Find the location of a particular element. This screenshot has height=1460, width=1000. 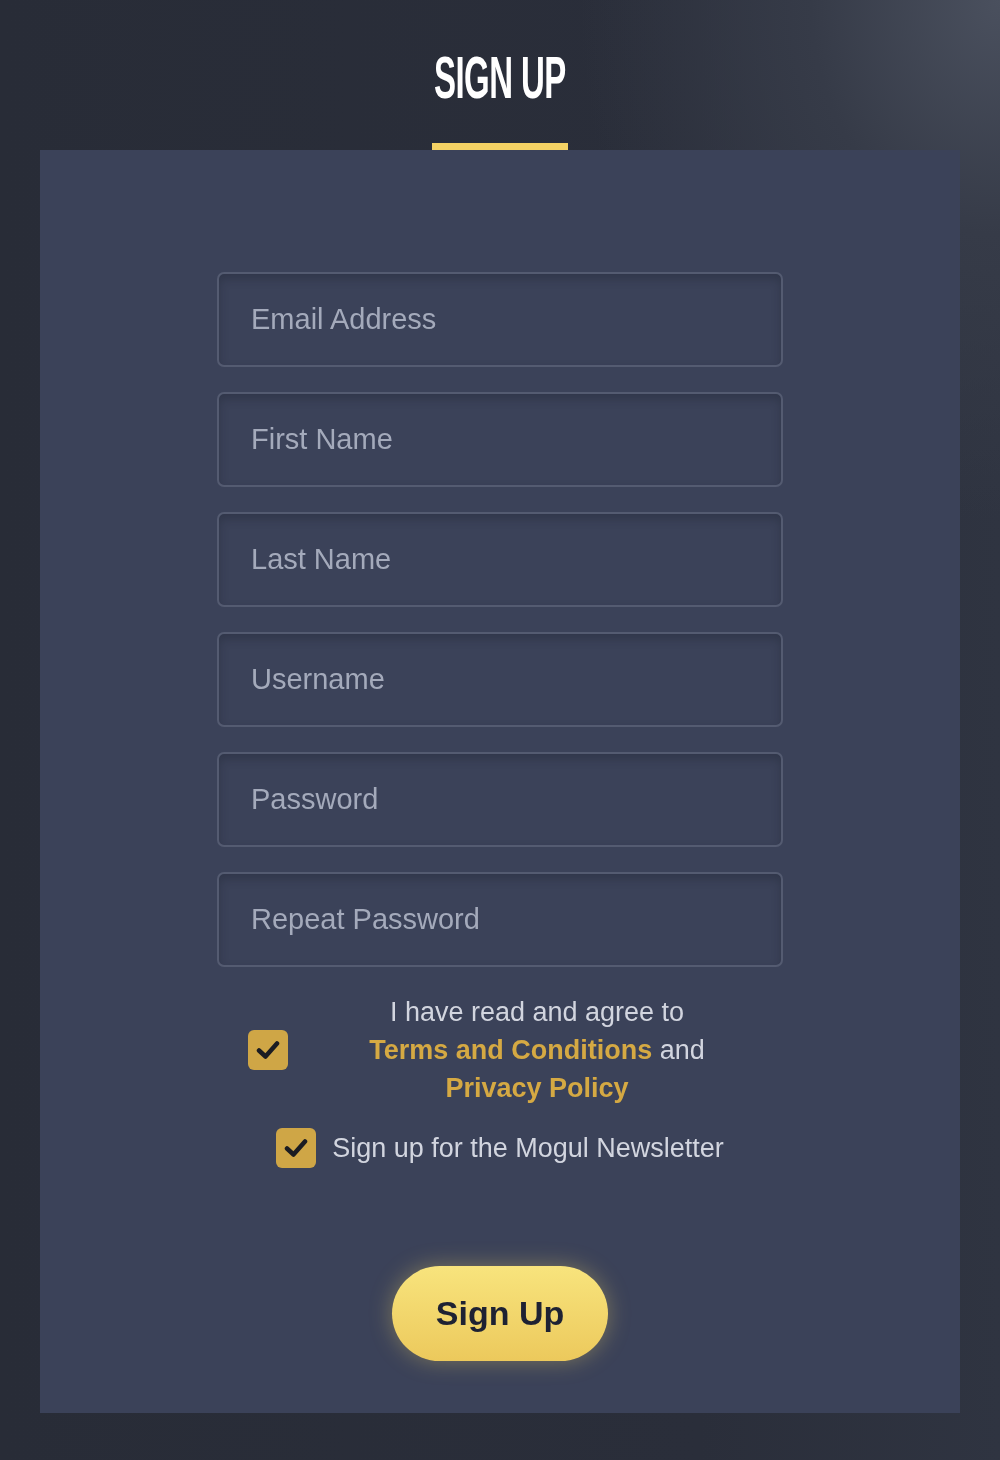

sign-up-button: Sign Up is located at coordinates (500, 1313).